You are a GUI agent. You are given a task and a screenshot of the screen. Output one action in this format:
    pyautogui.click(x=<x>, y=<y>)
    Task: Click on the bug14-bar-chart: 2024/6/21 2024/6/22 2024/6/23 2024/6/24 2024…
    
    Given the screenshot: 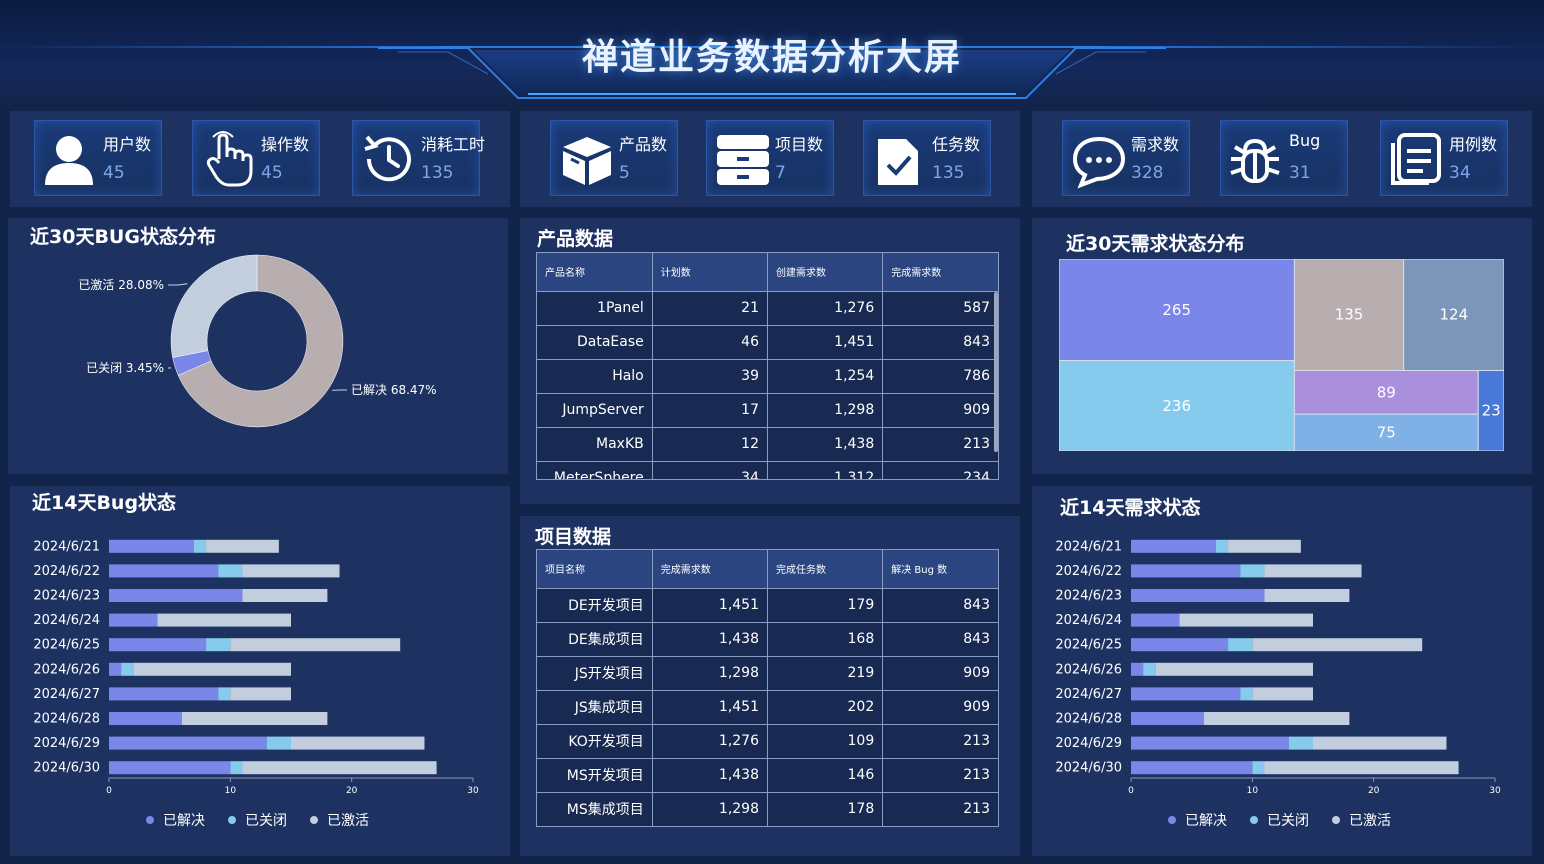 What is the action you would take?
    pyautogui.click(x=256, y=684)
    